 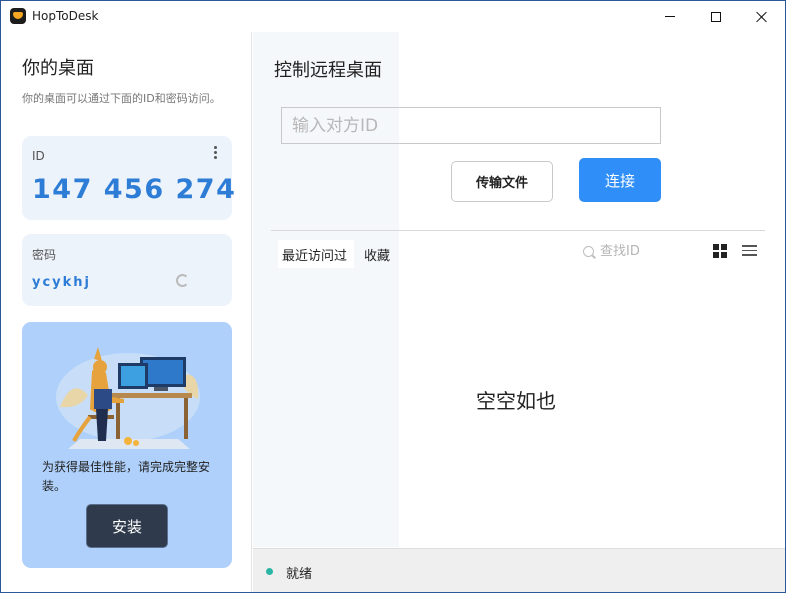 I want to click on install-promo-text: 为获得最佳性能，请完成完整安装。, so click(x=126, y=476).